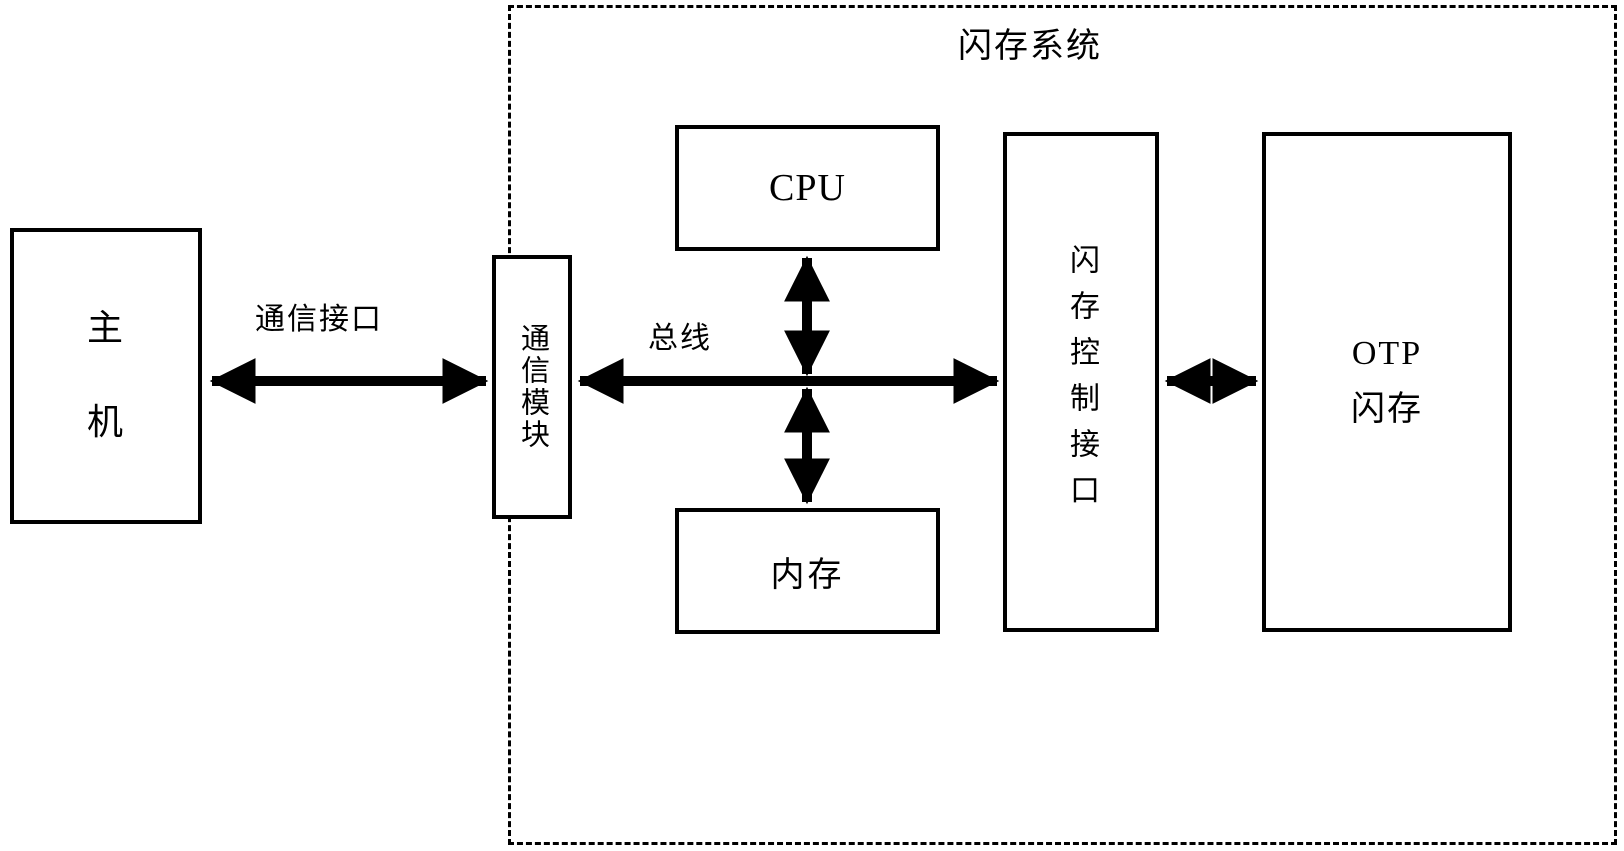 The image size is (1624, 851). I want to click on box-otp-flash-line2: 闪存, so click(1387, 409).